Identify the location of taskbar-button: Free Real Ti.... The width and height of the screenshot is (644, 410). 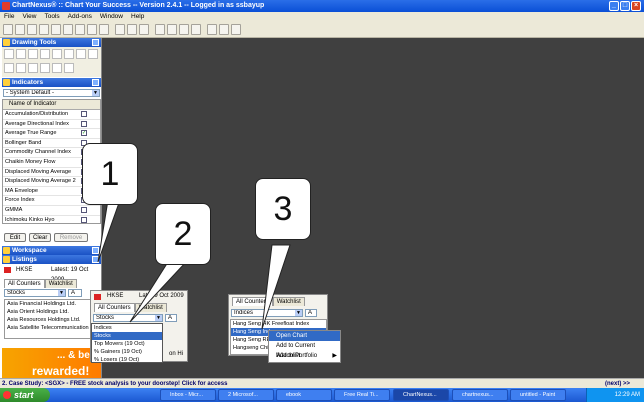
(362, 395).